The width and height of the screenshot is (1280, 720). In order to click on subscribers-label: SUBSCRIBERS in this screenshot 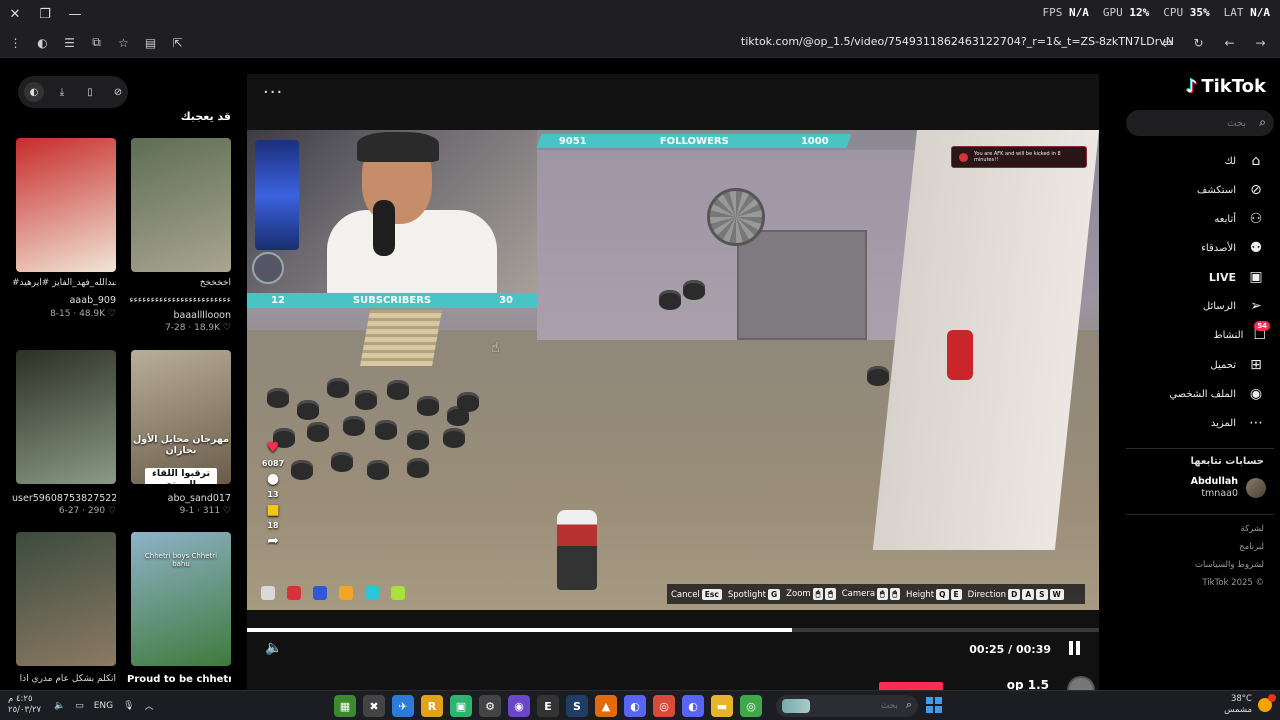, I will do `click(392, 300)`.